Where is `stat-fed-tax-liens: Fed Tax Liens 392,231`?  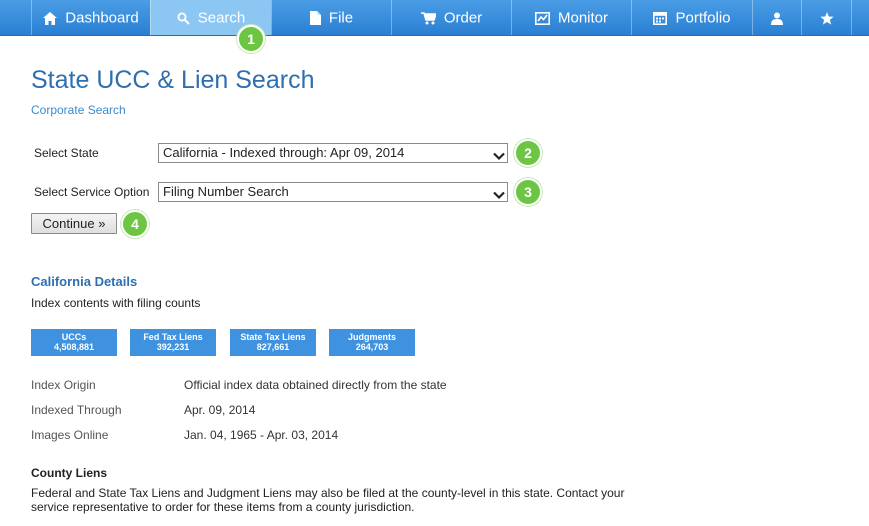 stat-fed-tax-liens: Fed Tax Liens 392,231 is located at coordinates (173, 342).